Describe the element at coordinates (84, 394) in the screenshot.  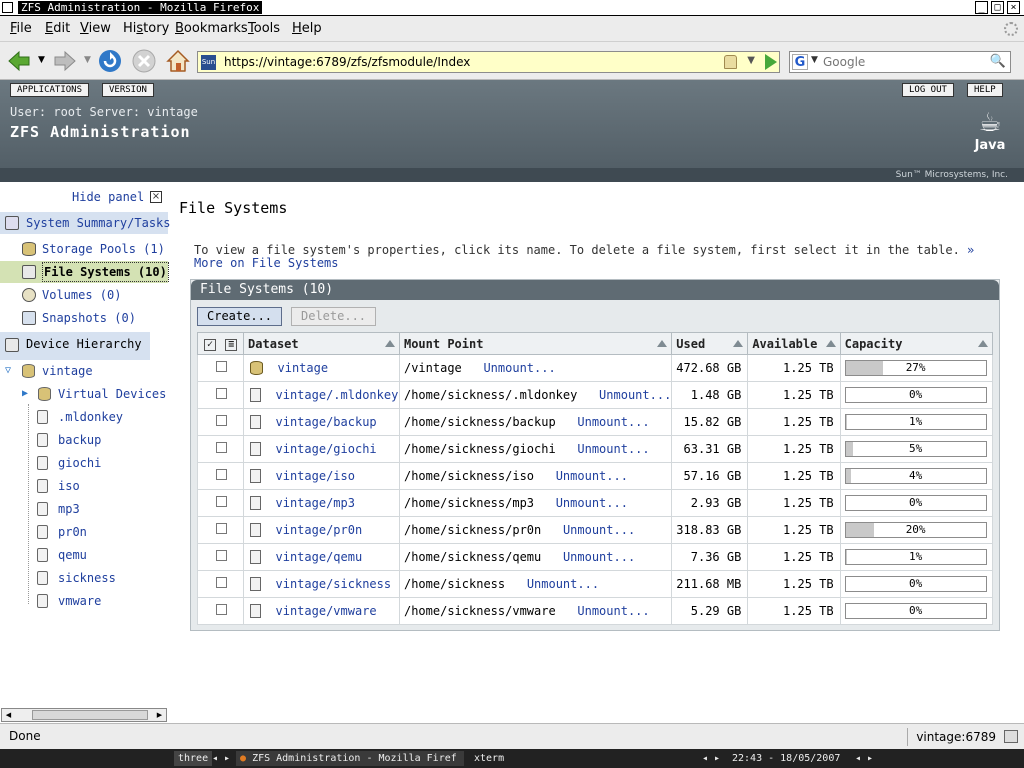
I see `tree-virtual-devices: ▶ Virtual Devices` at that location.